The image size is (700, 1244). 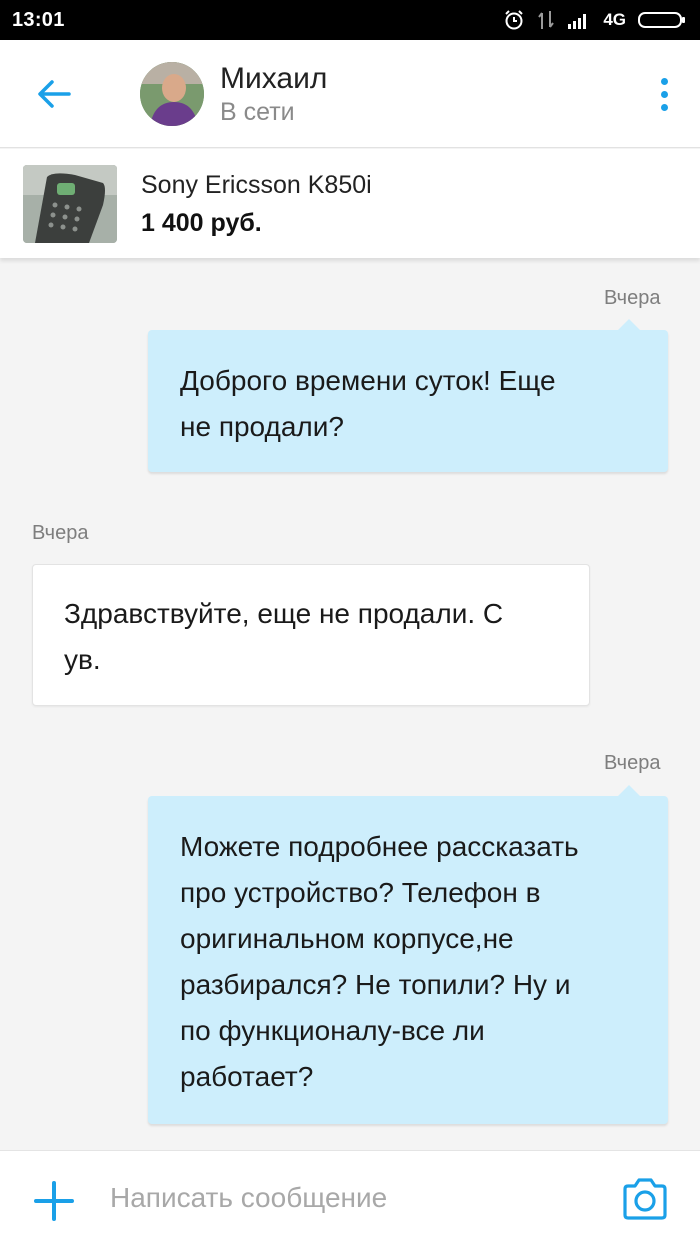 I want to click on message-line: Доброго времени суток! Еще, so click(x=368, y=380).